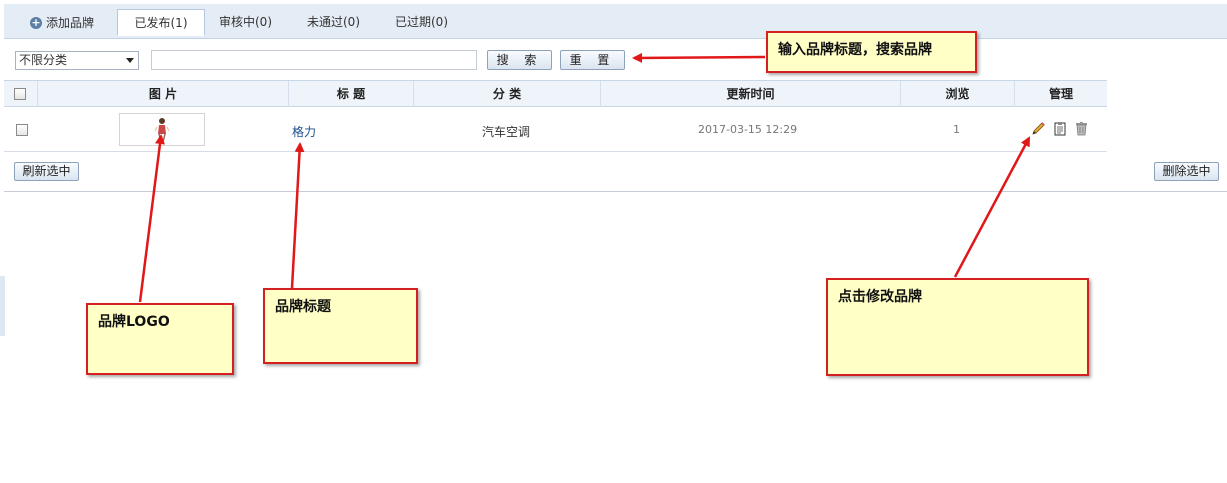  What do you see at coordinates (297, 215) in the screenshot?
I see `arrow-to-title` at bounding box center [297, 215].